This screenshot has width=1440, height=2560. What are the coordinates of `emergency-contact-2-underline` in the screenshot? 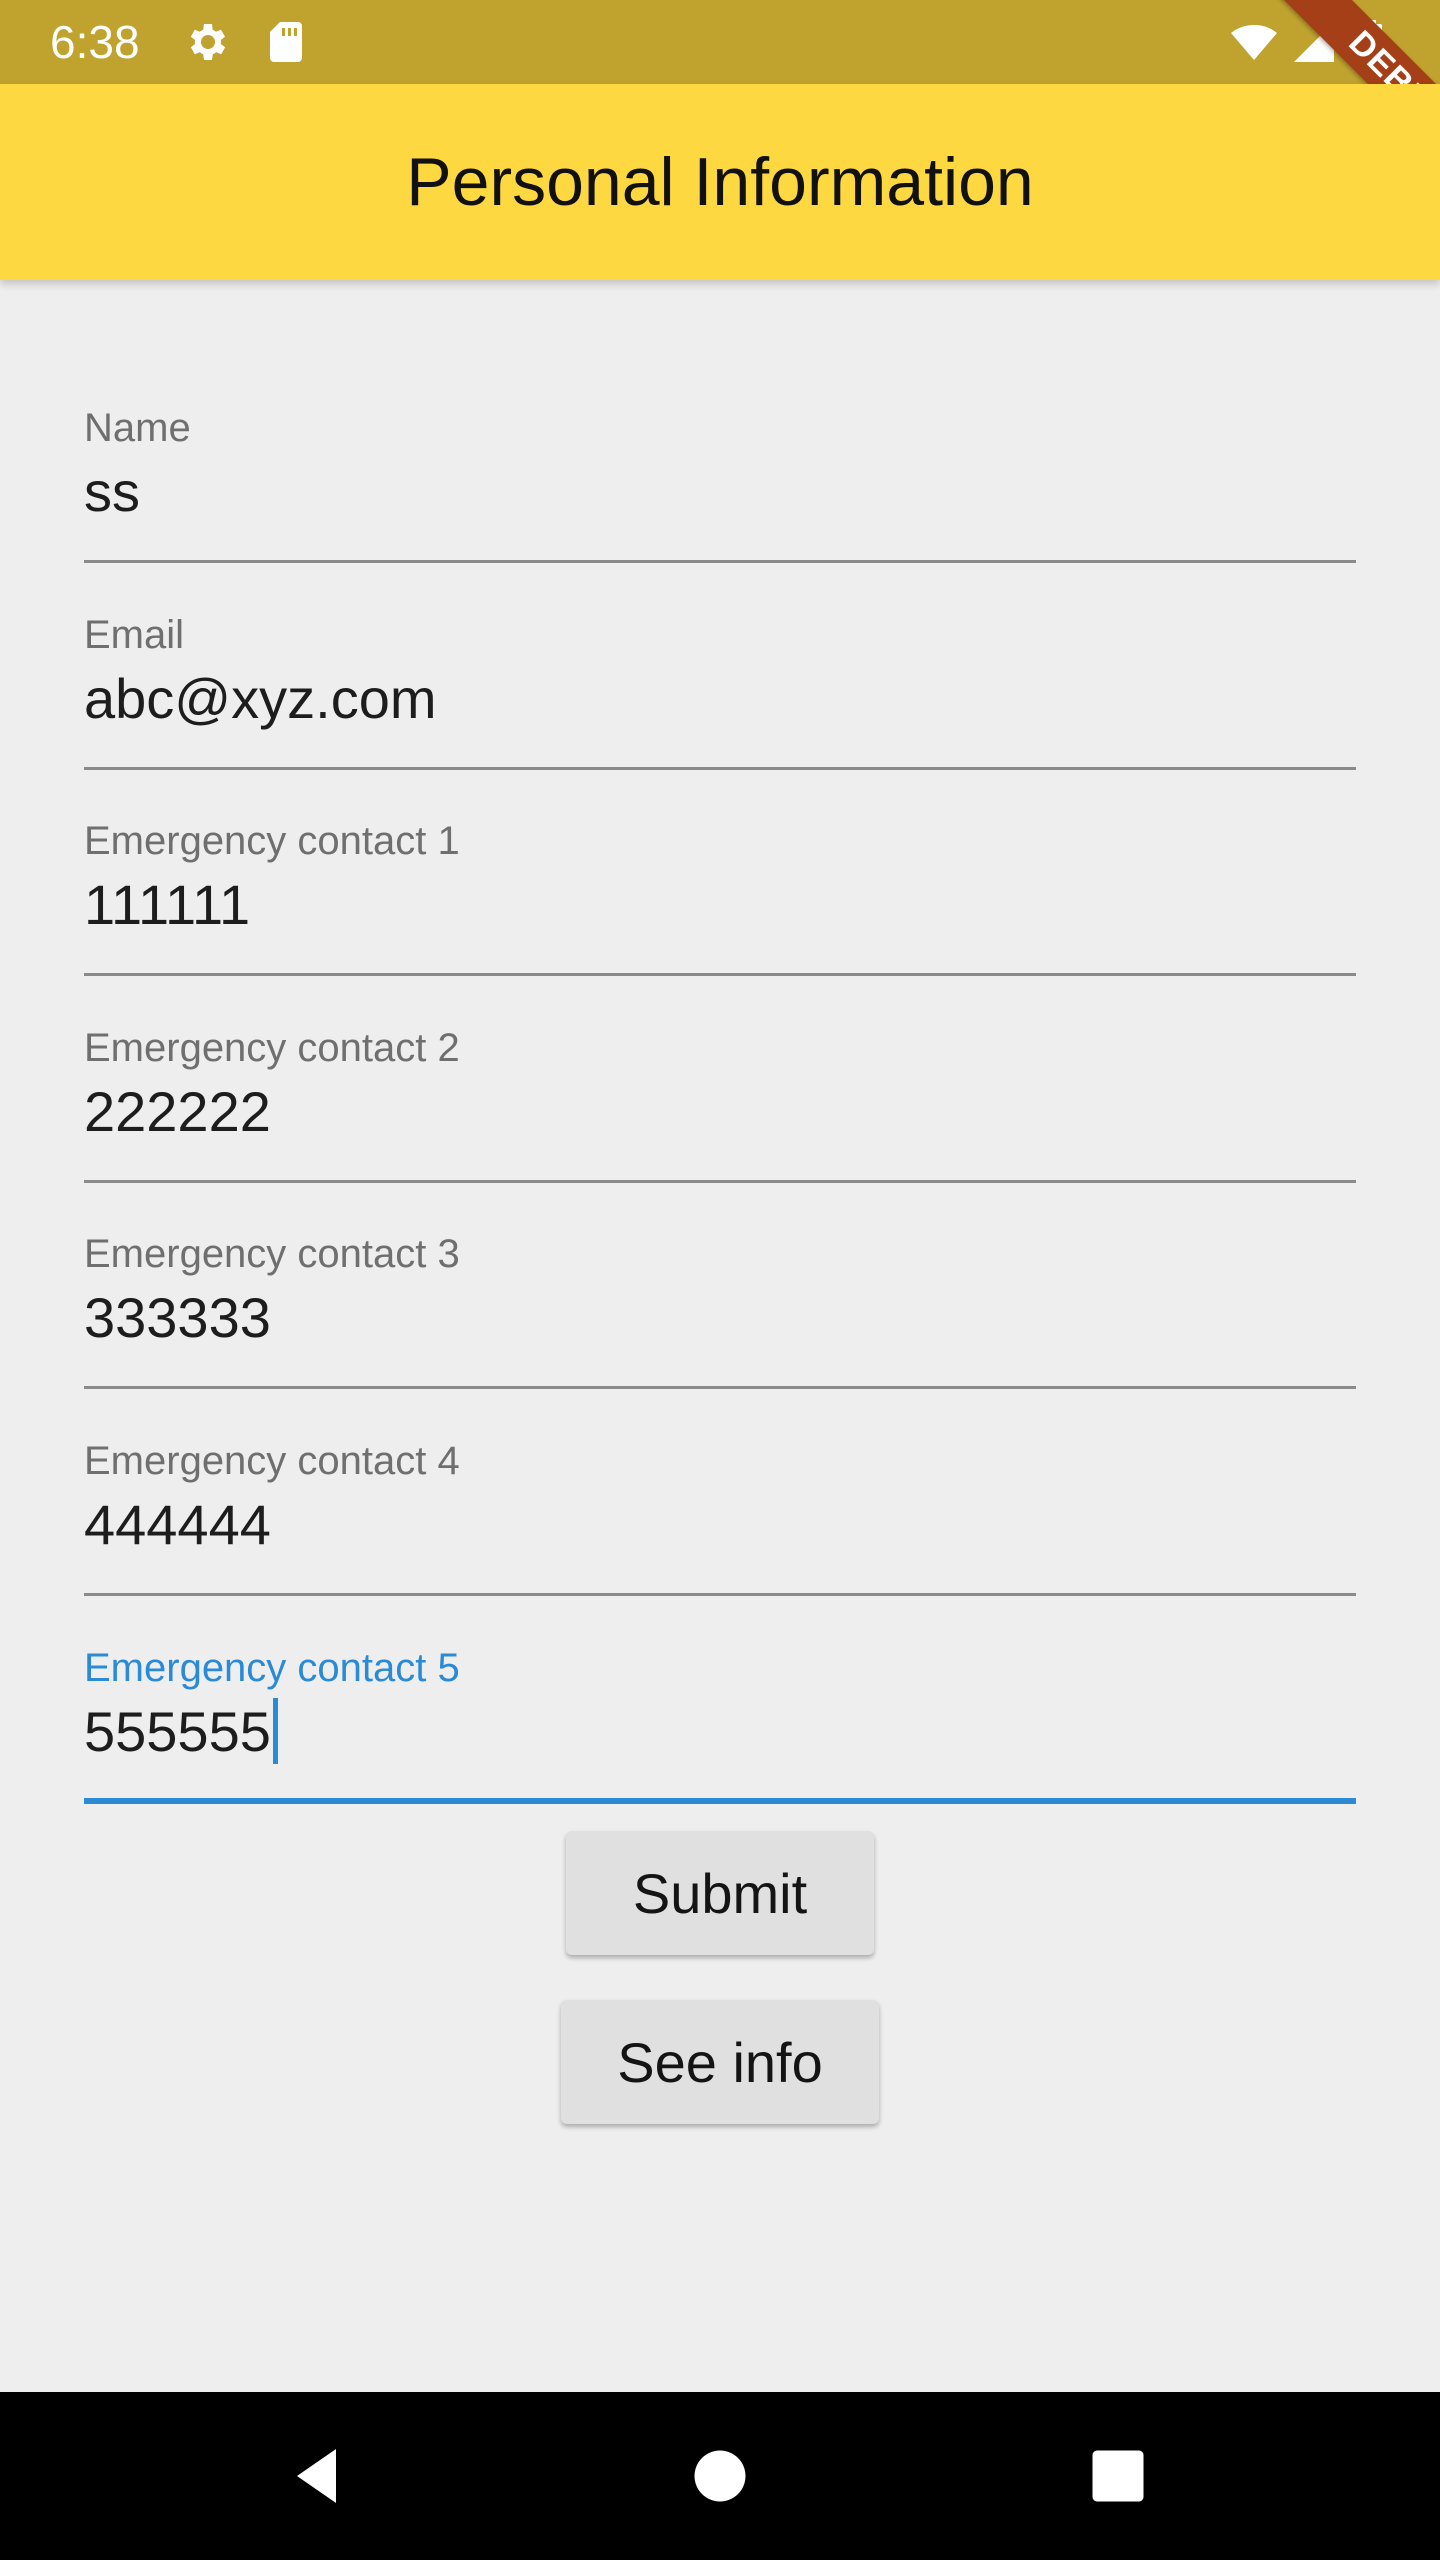 It's located at (720, 1181).